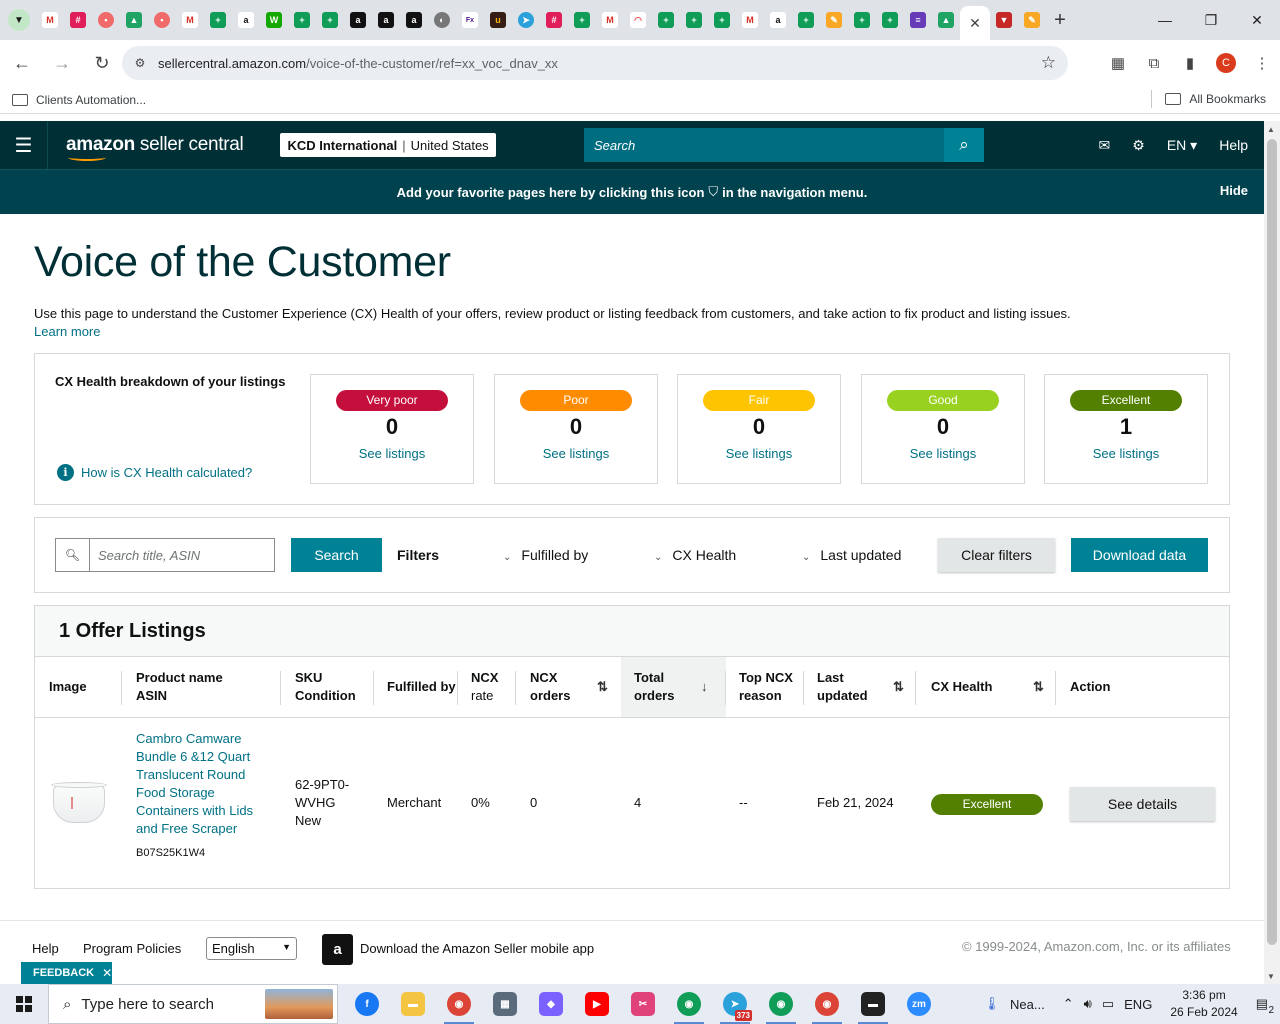 The height and width of the screenshot is (1024, 1280). What do you see at coordinates (193, 1004) in the screenshot?
I see `taskbar-search: ⌕ Type here to search` at bounding box center [193, 1004].